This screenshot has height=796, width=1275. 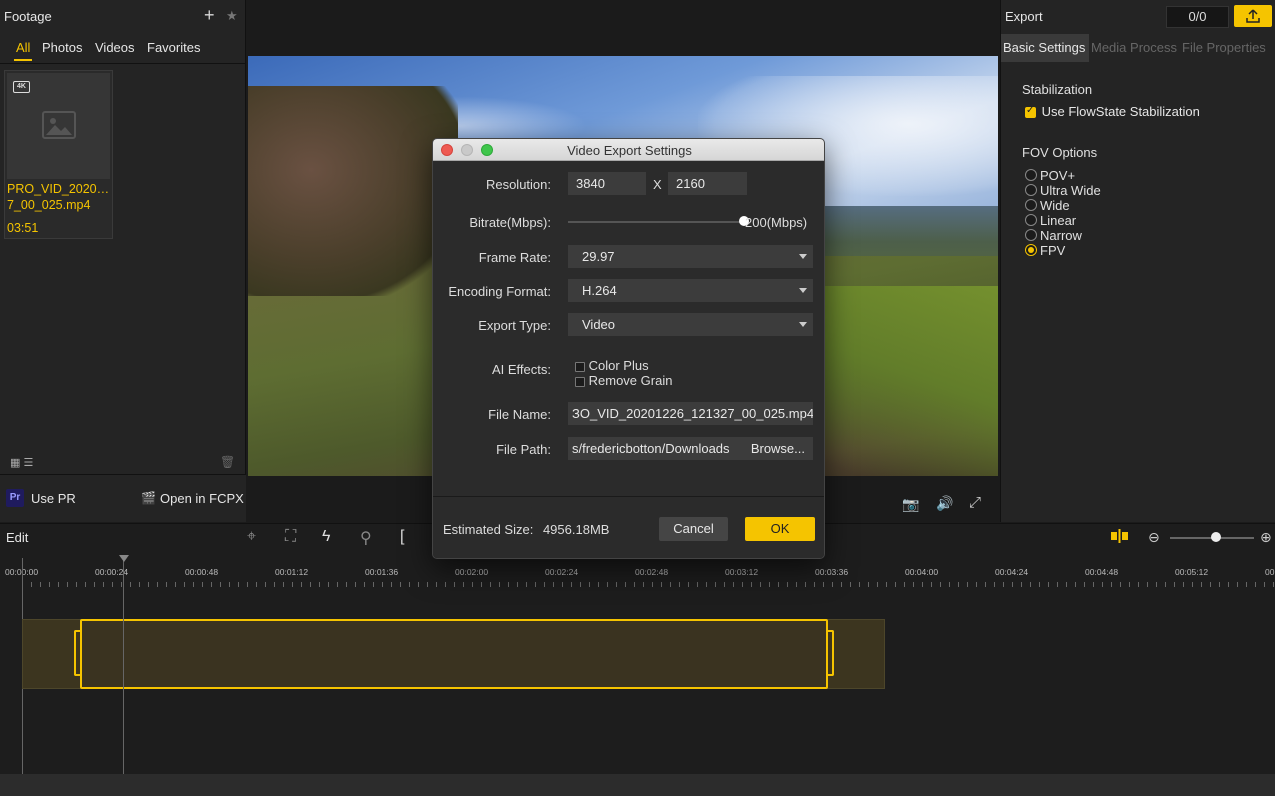 What do you see at coordinates (1031, 175) in the screenshot?
I see `fov-radio-pov-plus` at bounding box center [1031, 175].